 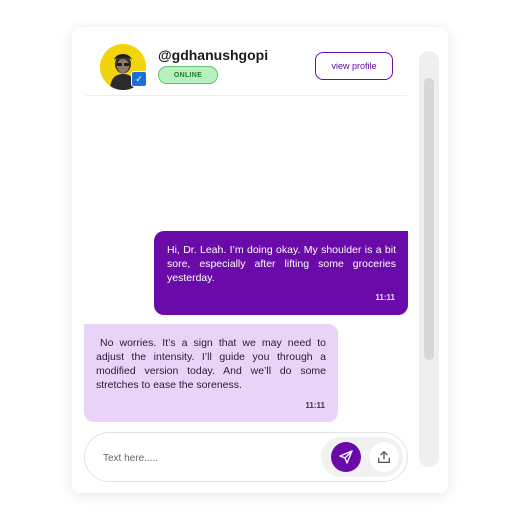 I want to click on send-button, so click(x=346, y=457).